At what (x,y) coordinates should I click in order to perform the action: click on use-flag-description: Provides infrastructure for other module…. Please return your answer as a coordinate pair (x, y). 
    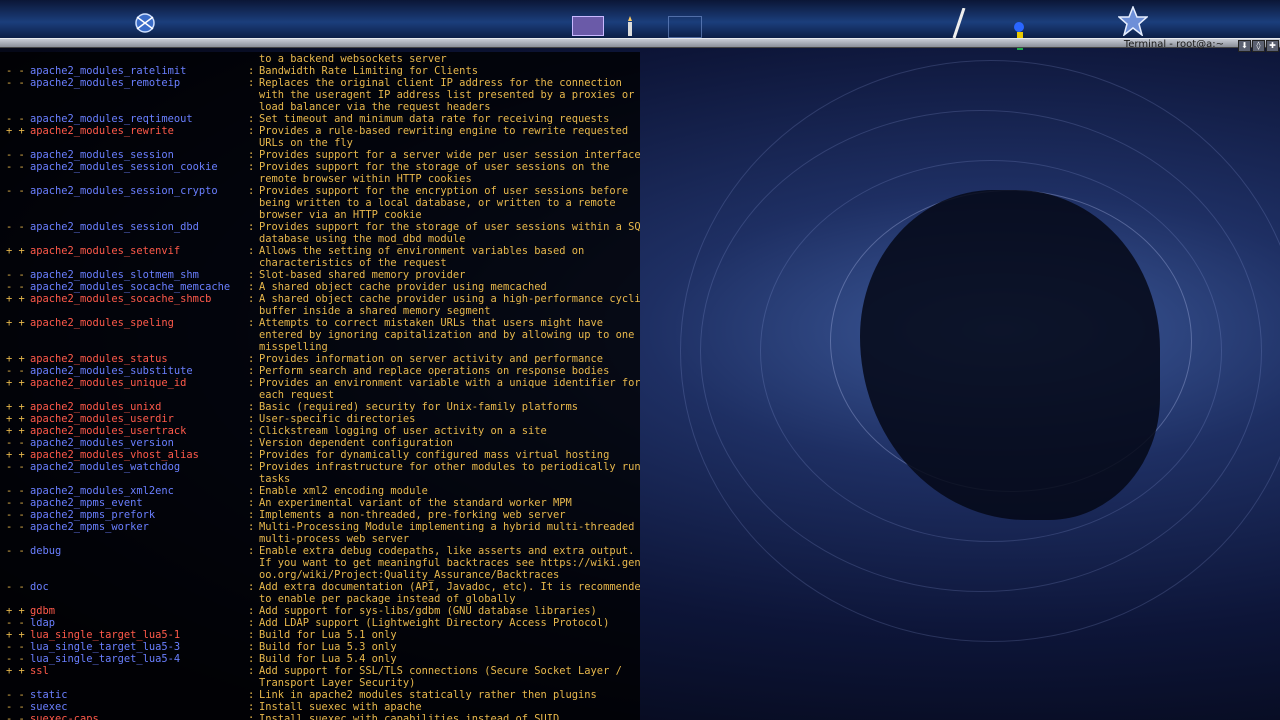
    Looking at the image, I should click on (449, 467).